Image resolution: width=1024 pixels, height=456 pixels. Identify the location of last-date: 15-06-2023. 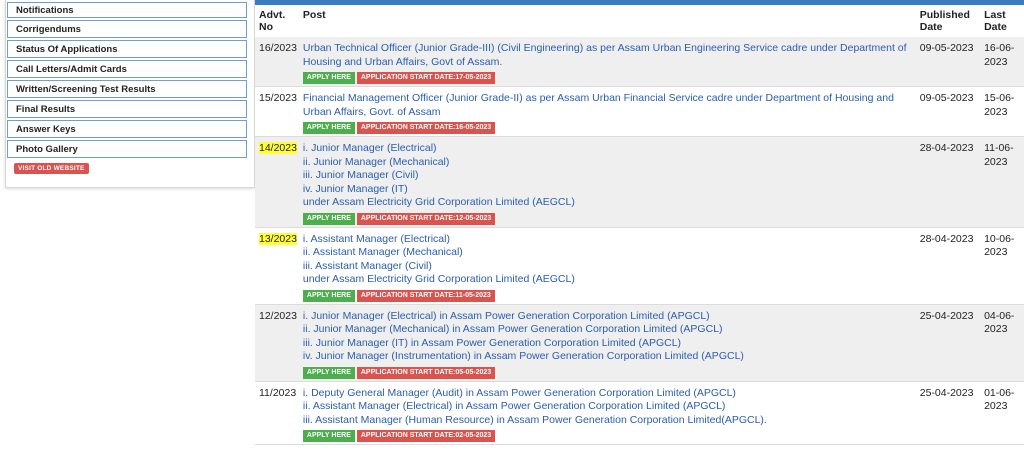
(1002, 111).